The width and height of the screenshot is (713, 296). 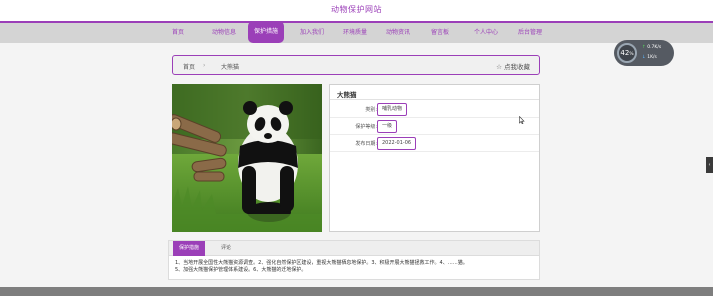 What do you see at coordinates (392, 109) in the screenshot?
I see `detail-value-category: 哺乳动物` at bounding box center [392, 109].